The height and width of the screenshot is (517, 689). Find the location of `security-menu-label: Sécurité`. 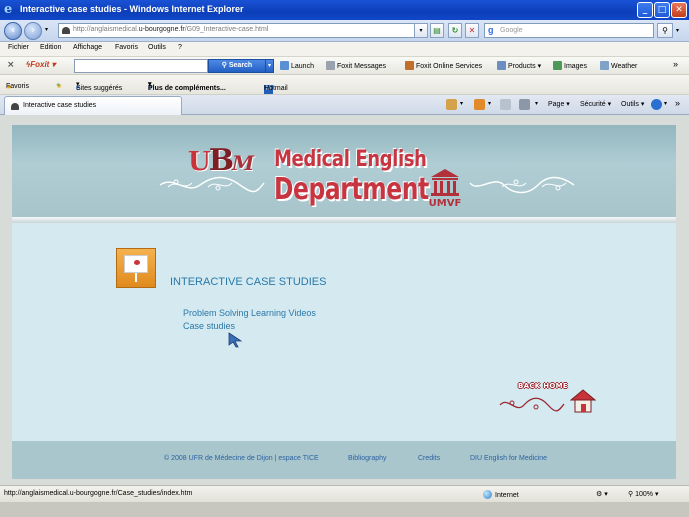

security-menu-label: Sécurité is located at coordinates (593, 104).